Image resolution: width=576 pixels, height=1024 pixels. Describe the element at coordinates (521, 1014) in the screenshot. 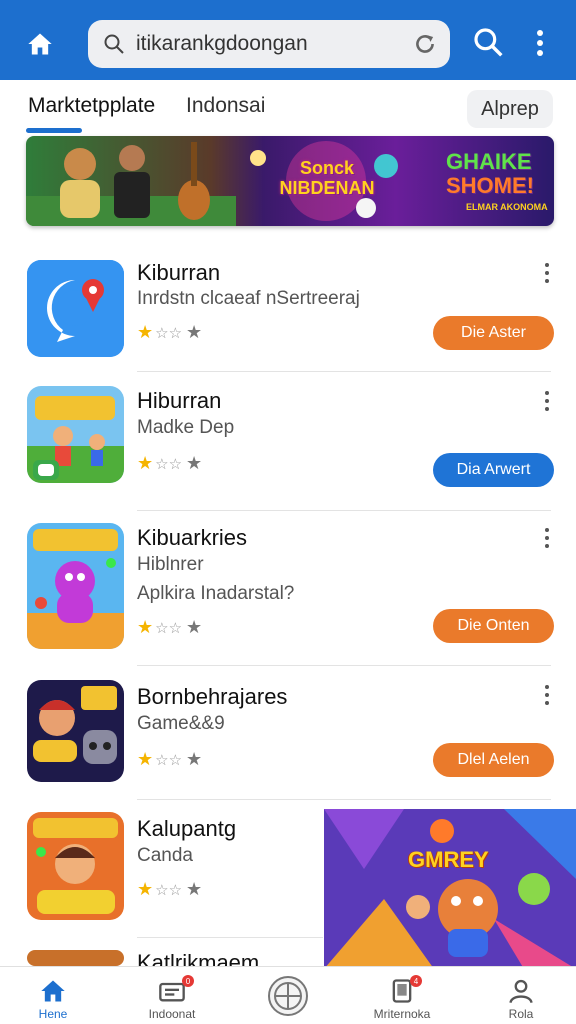

I see `nav-label: Rola` at that location.